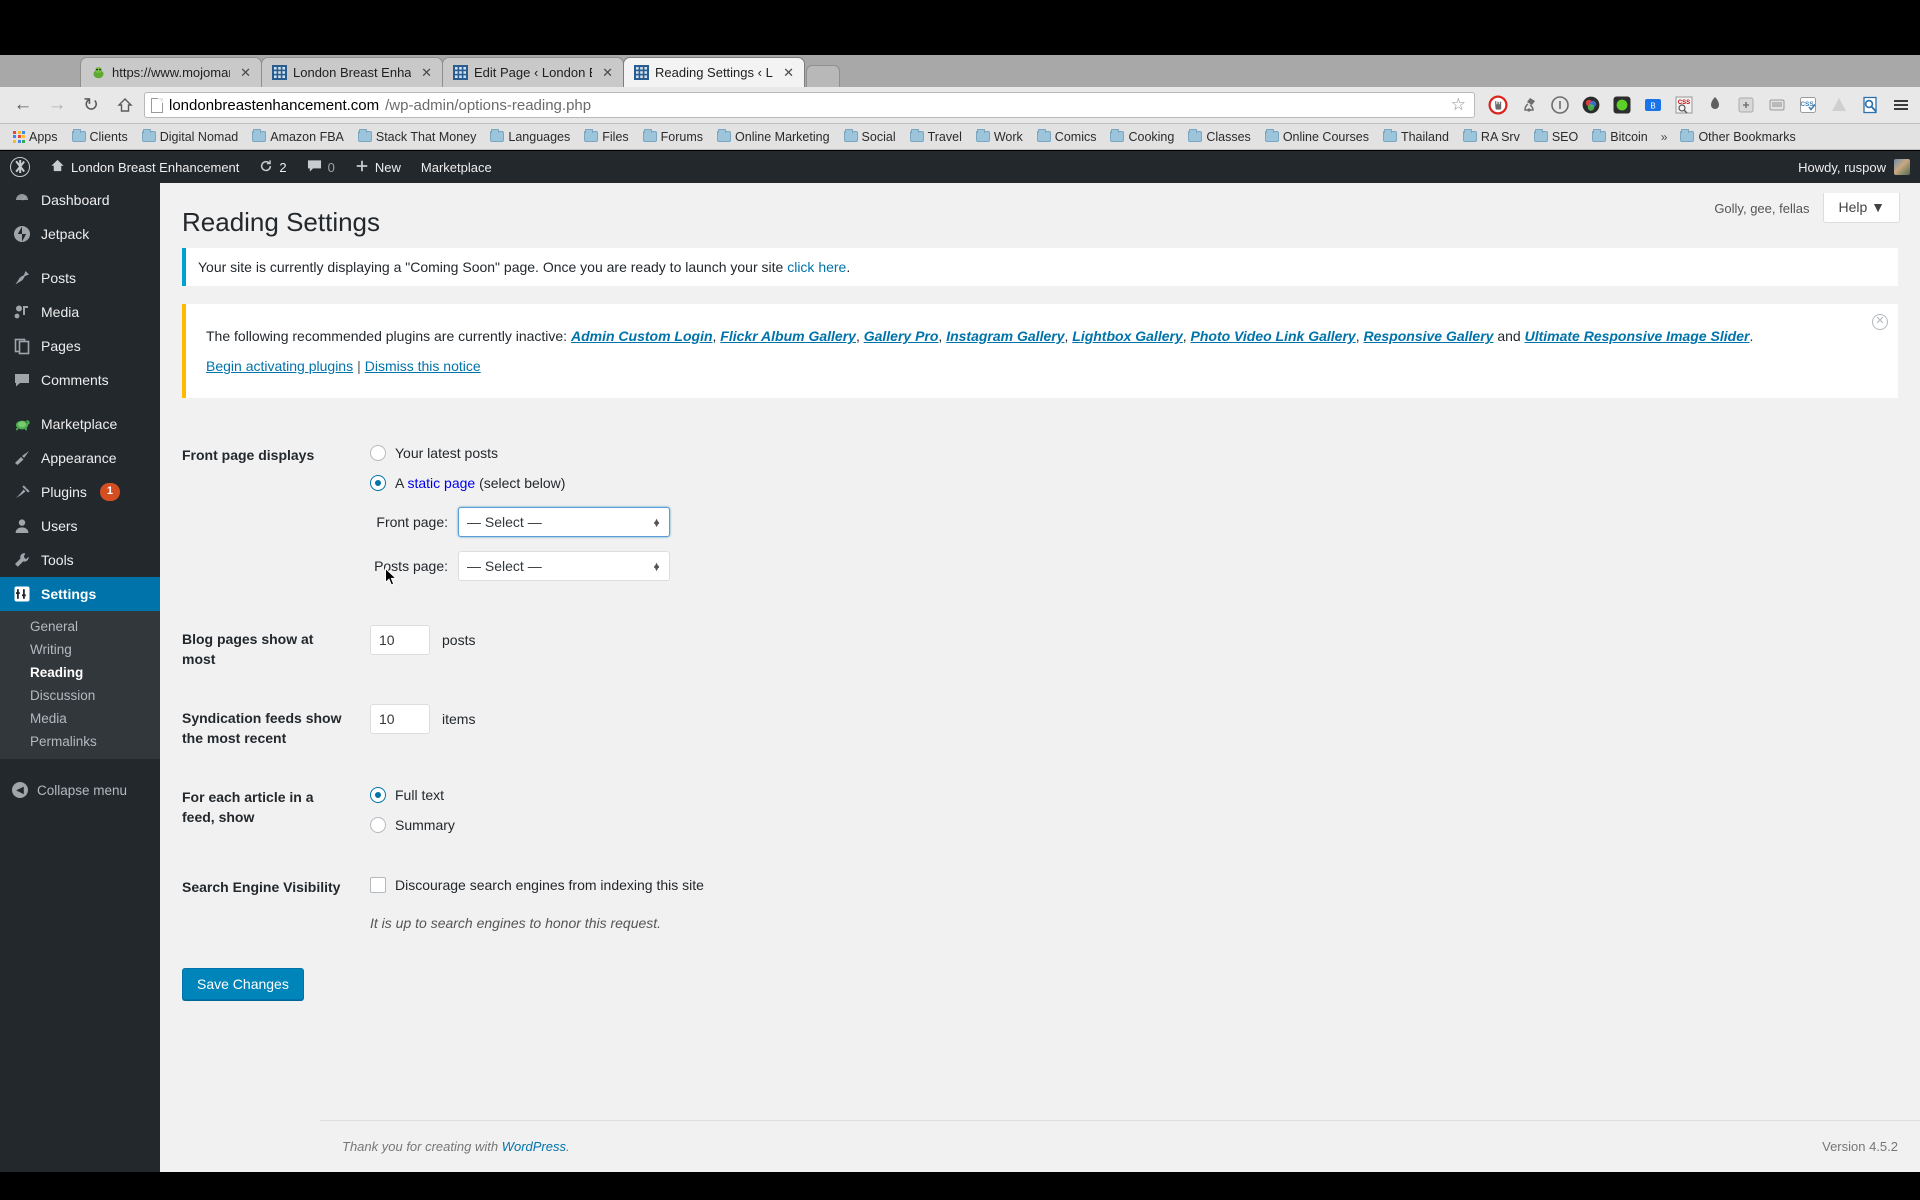 The image size is (1920, 1200). I want to click on discourage-search-engines-checkbox, so click(378, 885).